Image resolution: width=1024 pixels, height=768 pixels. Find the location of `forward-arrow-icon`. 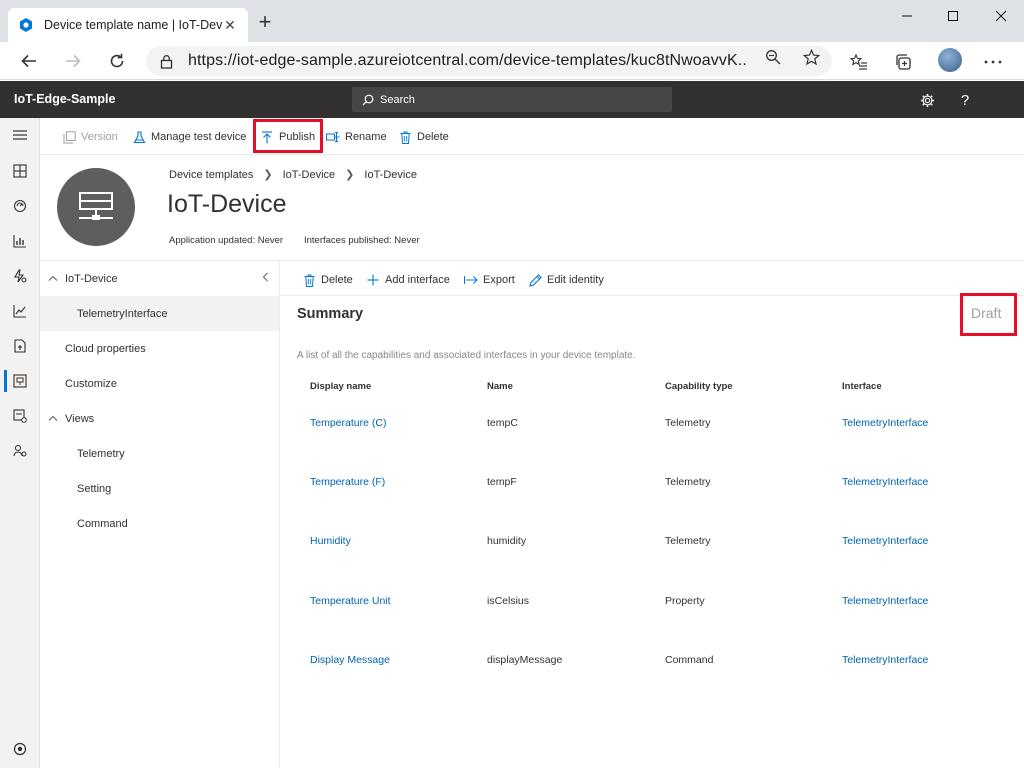

forward-arrow-icon is located at coordinates (73, 61).